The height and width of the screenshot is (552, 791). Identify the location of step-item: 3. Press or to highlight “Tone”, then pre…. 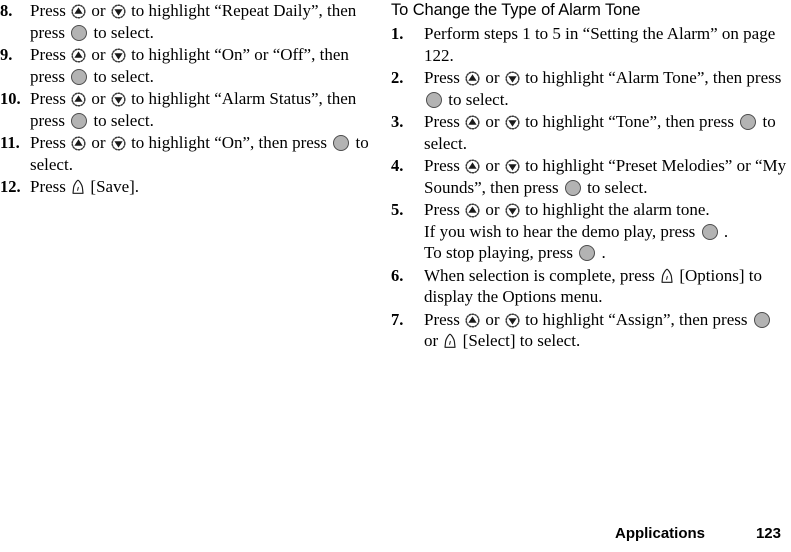
(589, 132).